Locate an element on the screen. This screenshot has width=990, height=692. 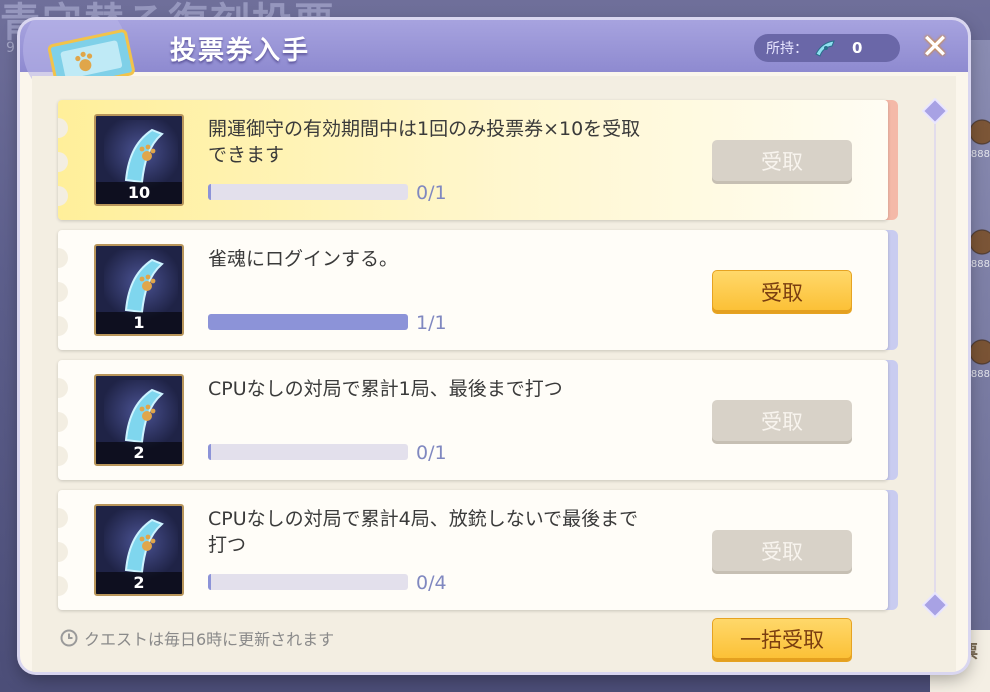
refresh-note-text: クエストは毎日6時に更新されます is located at coordinates (209, 639).